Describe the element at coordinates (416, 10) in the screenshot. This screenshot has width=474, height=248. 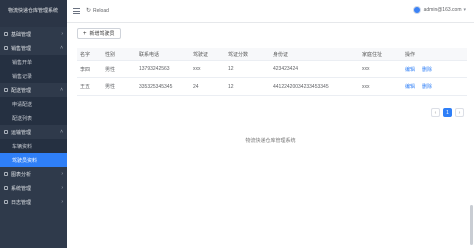
I see `avatar` at that location.